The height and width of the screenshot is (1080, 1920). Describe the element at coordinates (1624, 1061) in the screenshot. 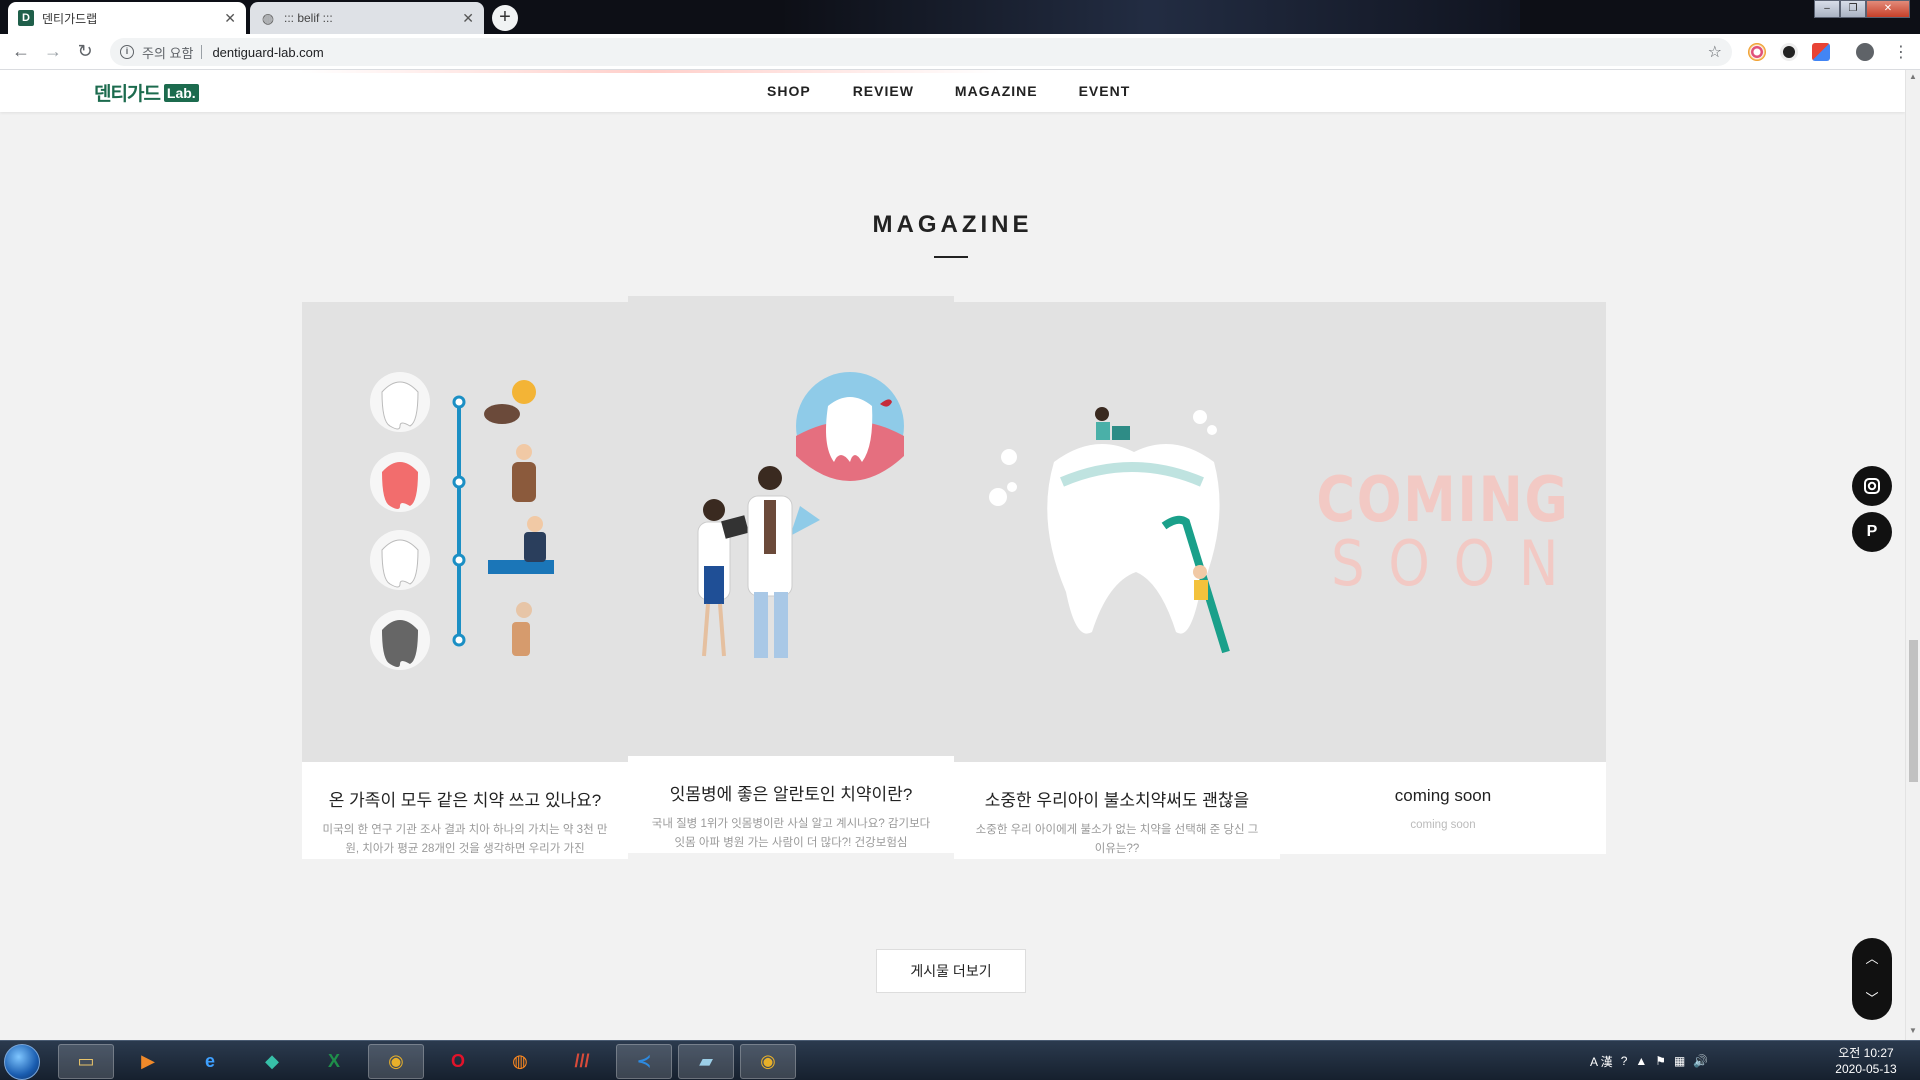

I see `help-icon: ?` at that location.